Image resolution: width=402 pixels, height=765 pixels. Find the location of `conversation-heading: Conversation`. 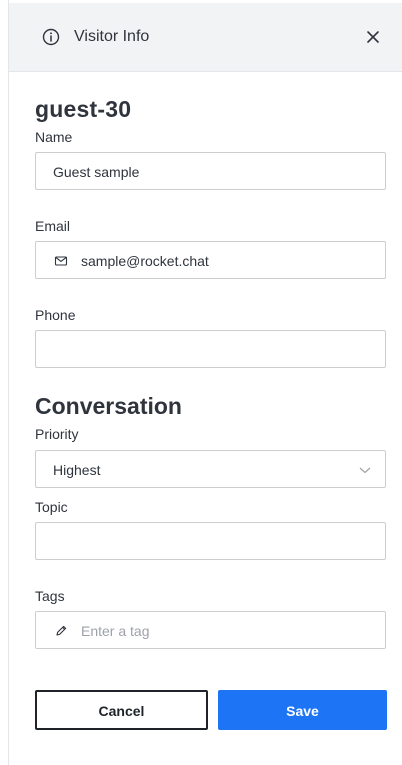

conversation-heading: Conversation is located at coordinates (108, 406).